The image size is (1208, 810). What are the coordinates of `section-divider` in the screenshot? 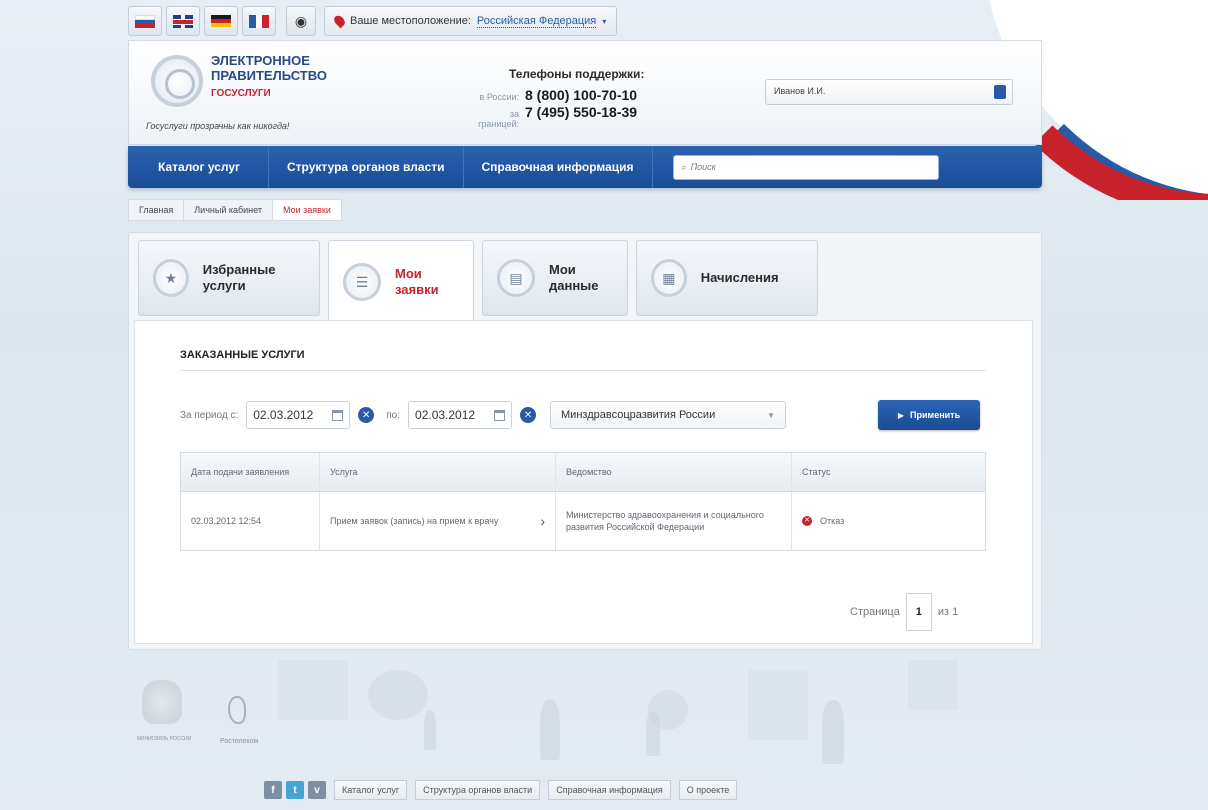 It's located at (583, 370).